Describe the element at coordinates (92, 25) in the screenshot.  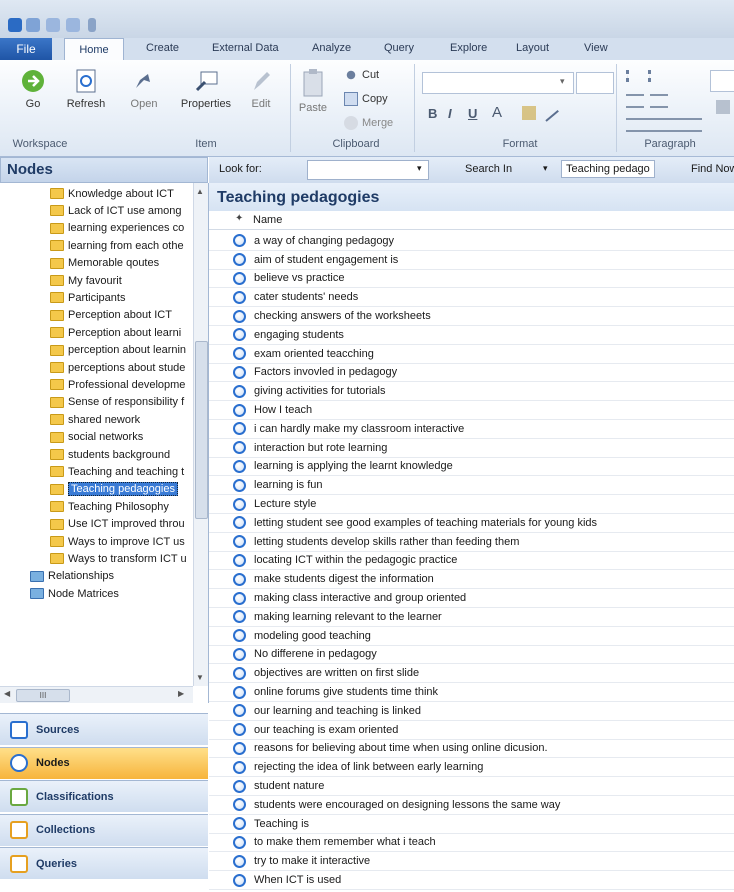
I see `customize-qat-icon` at that location.